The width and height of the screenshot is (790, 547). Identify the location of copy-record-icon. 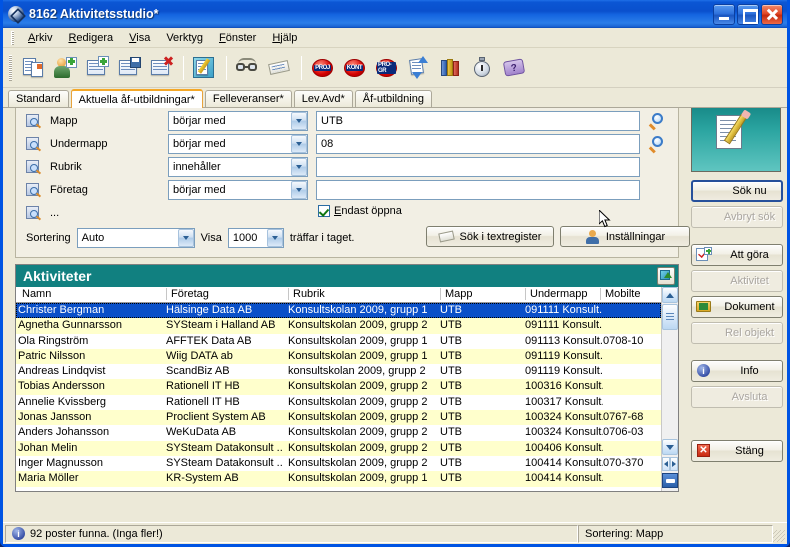
(34, 68).